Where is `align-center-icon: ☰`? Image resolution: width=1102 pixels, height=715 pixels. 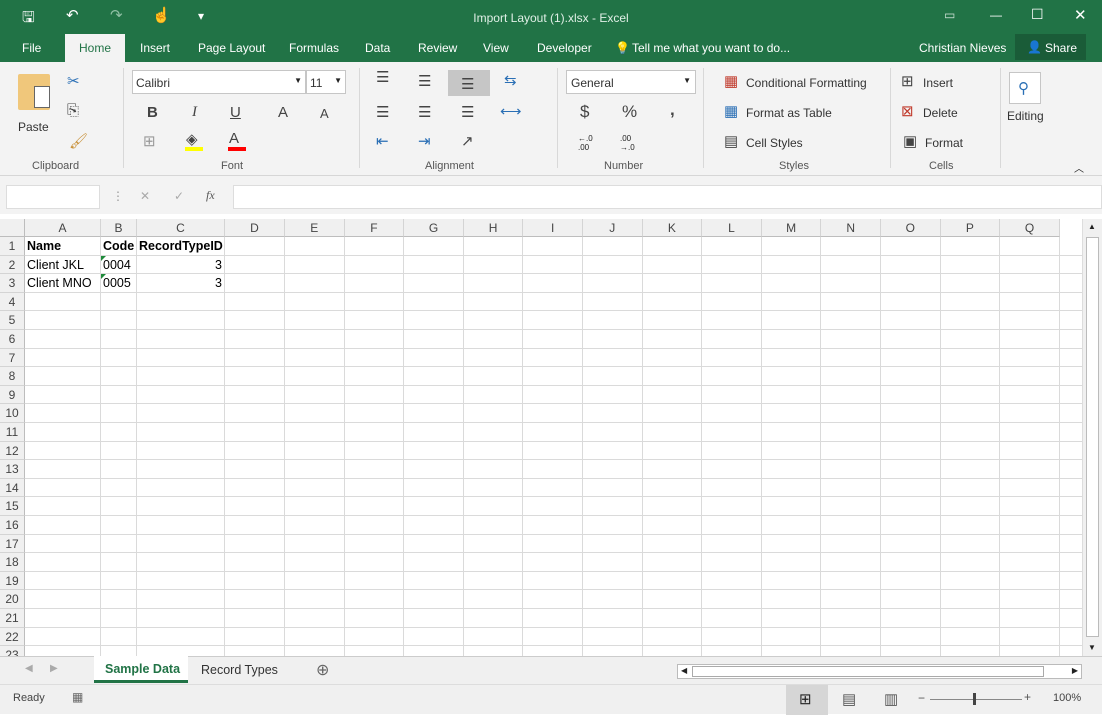
align-center-icon: ☰ is located at coordinates (424, 112).